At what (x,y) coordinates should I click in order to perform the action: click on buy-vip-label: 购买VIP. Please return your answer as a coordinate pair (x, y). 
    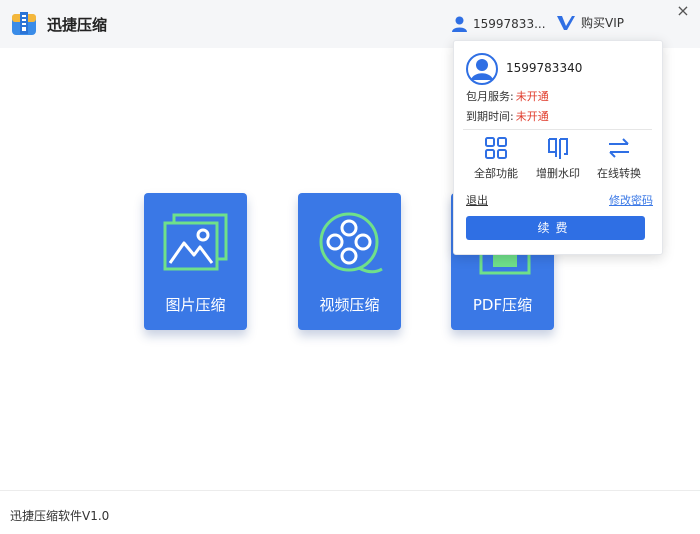
    Looking at the image, I should click on (602, 23).